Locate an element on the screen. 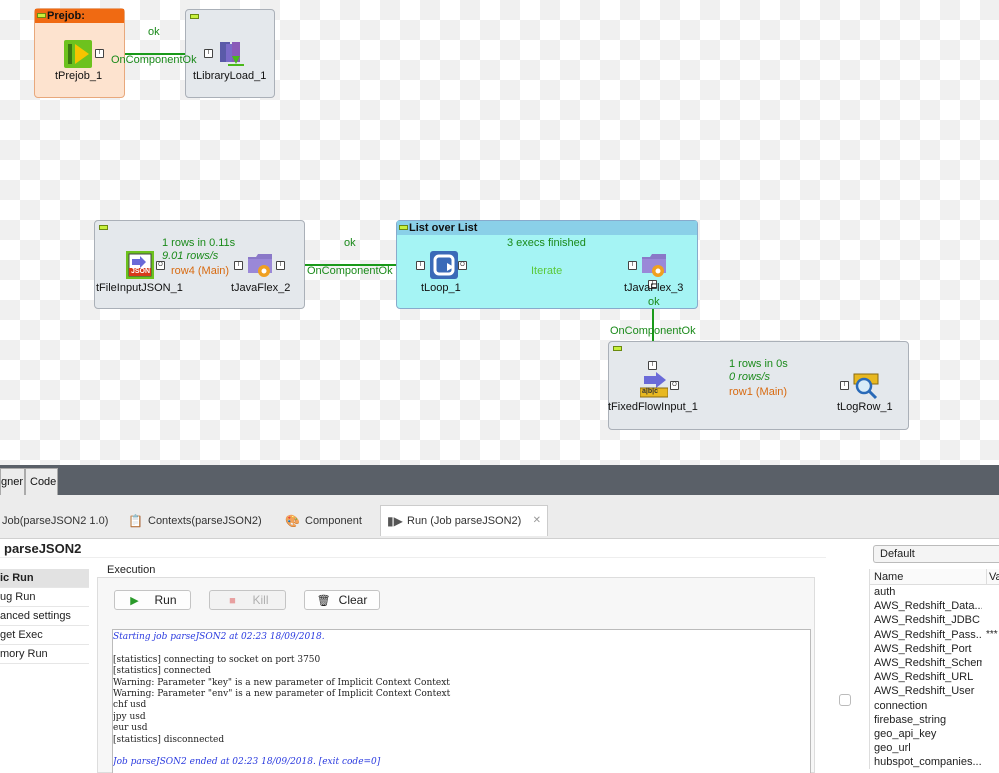 The image size is (999, 773). tab-designer: gner is located at coordinates (12, 481).